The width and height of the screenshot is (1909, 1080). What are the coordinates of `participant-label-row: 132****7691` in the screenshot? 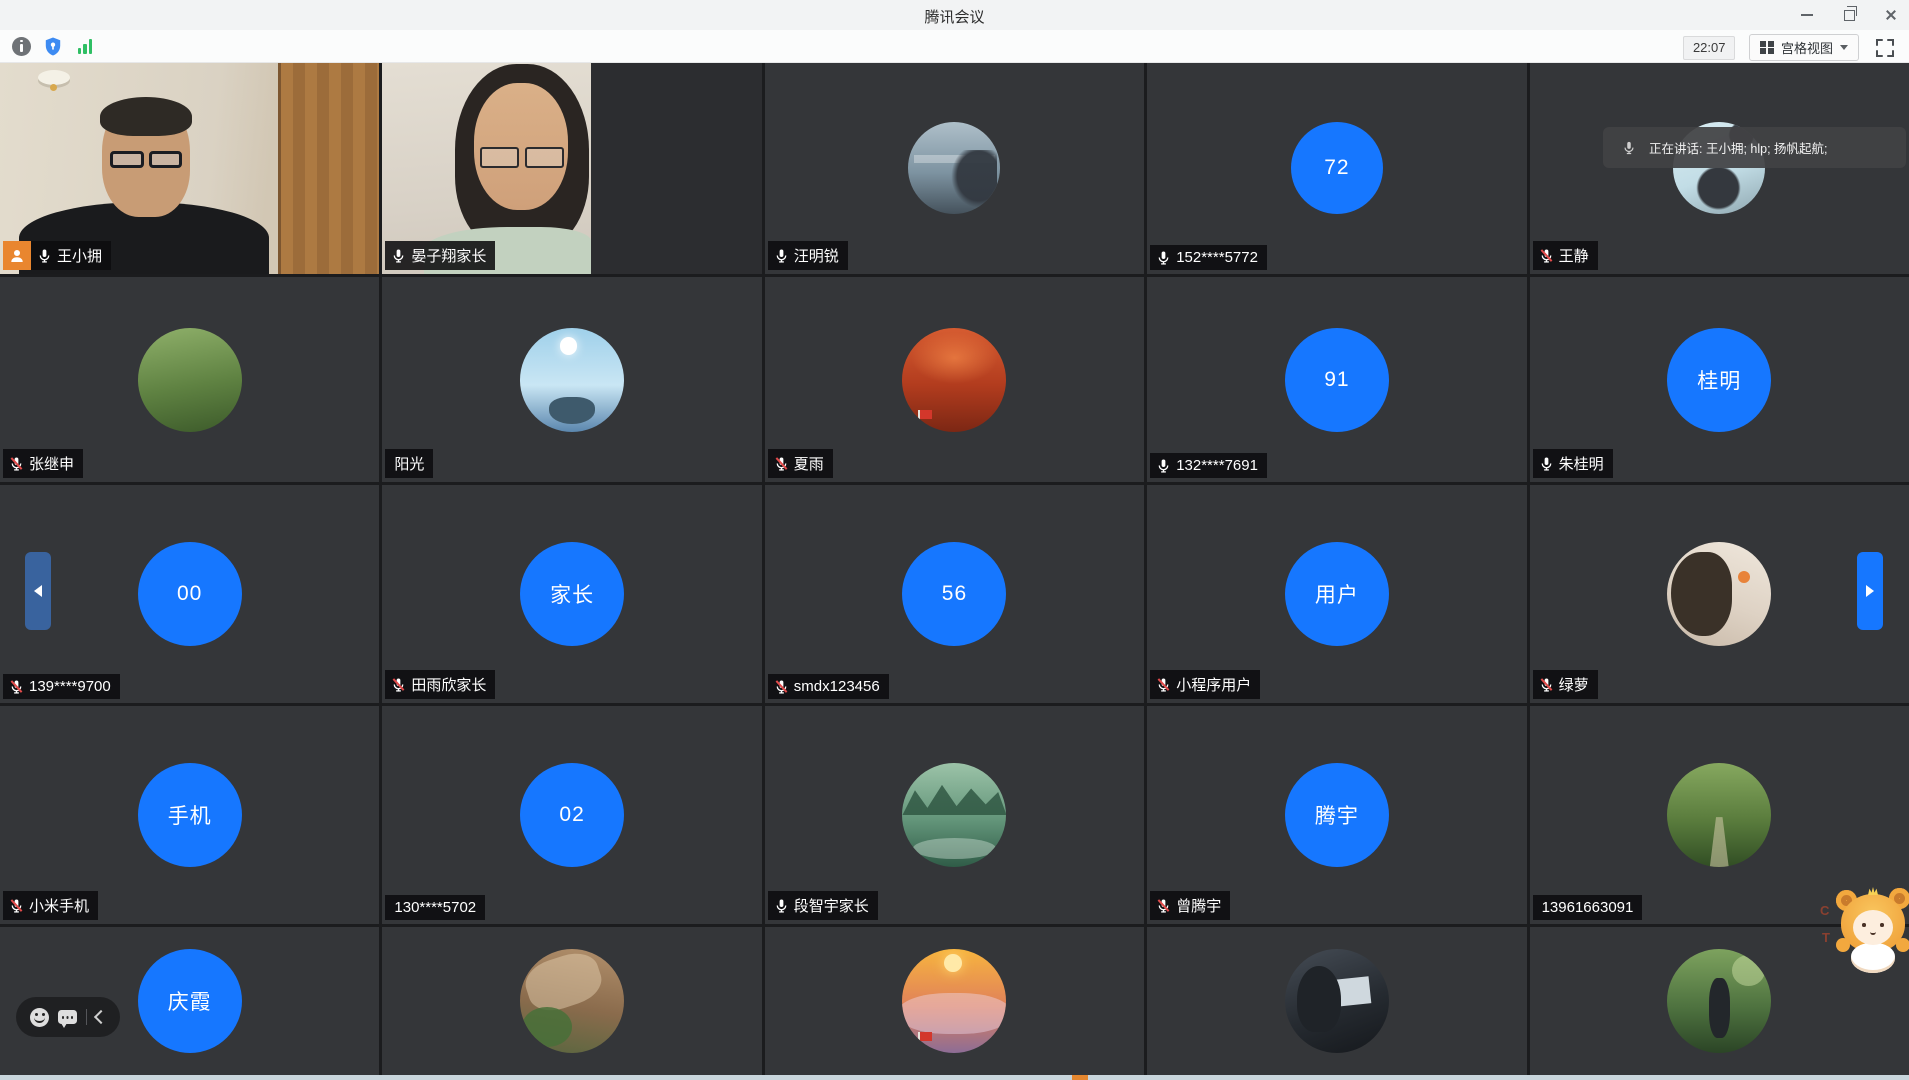 It's located at (1208, 465).